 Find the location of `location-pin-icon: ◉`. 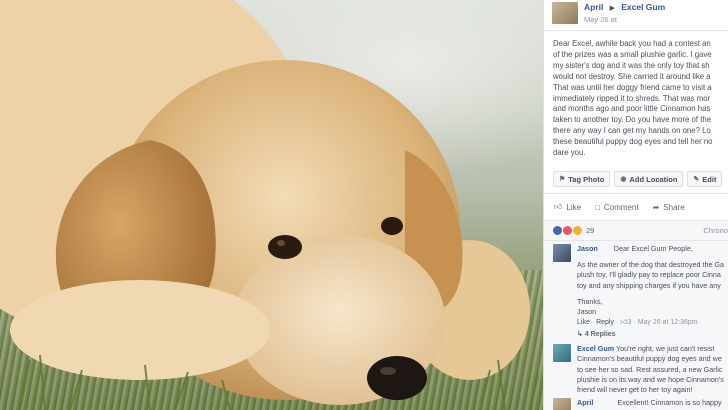

location-pin-icon: ◉ is located at coordinates (623, 179).